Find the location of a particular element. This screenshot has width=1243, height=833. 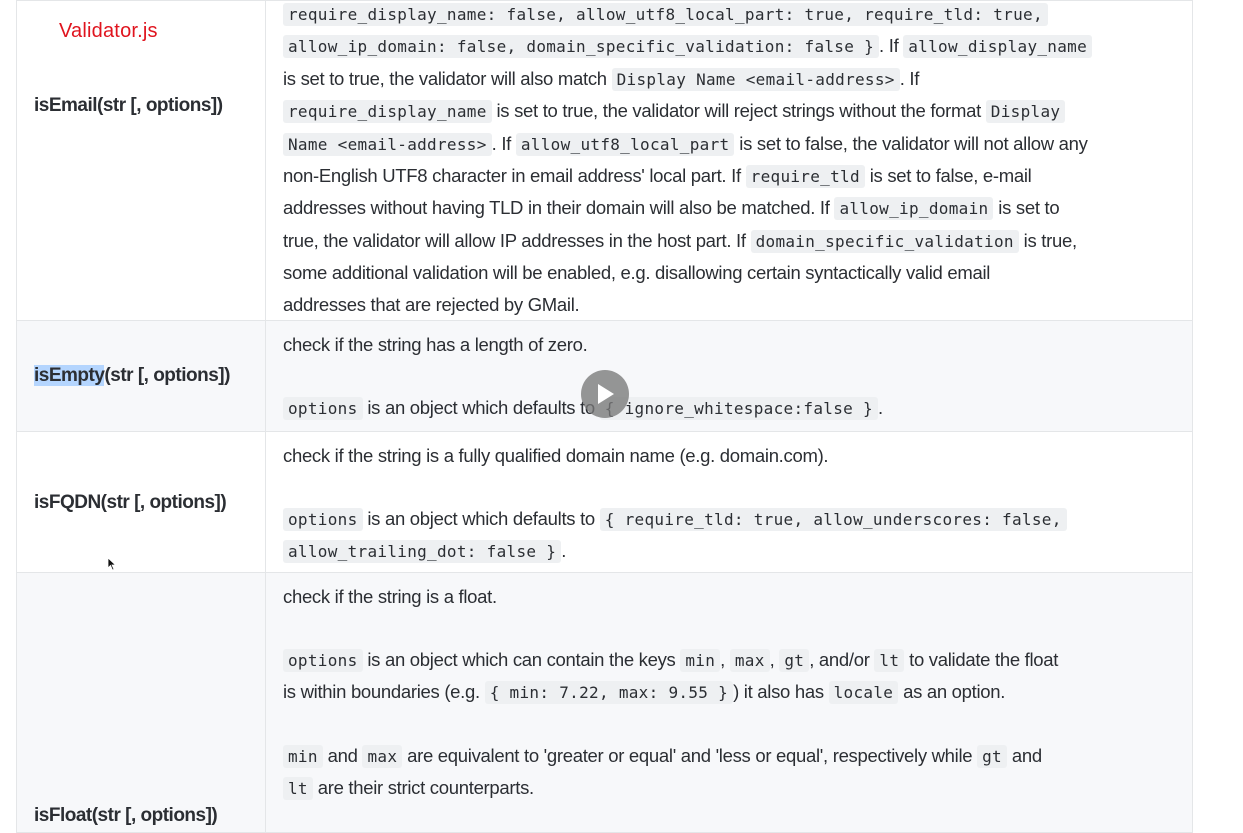

function-name-cell: isFQDN(str [, options]) is located at coordinates (141, 502).